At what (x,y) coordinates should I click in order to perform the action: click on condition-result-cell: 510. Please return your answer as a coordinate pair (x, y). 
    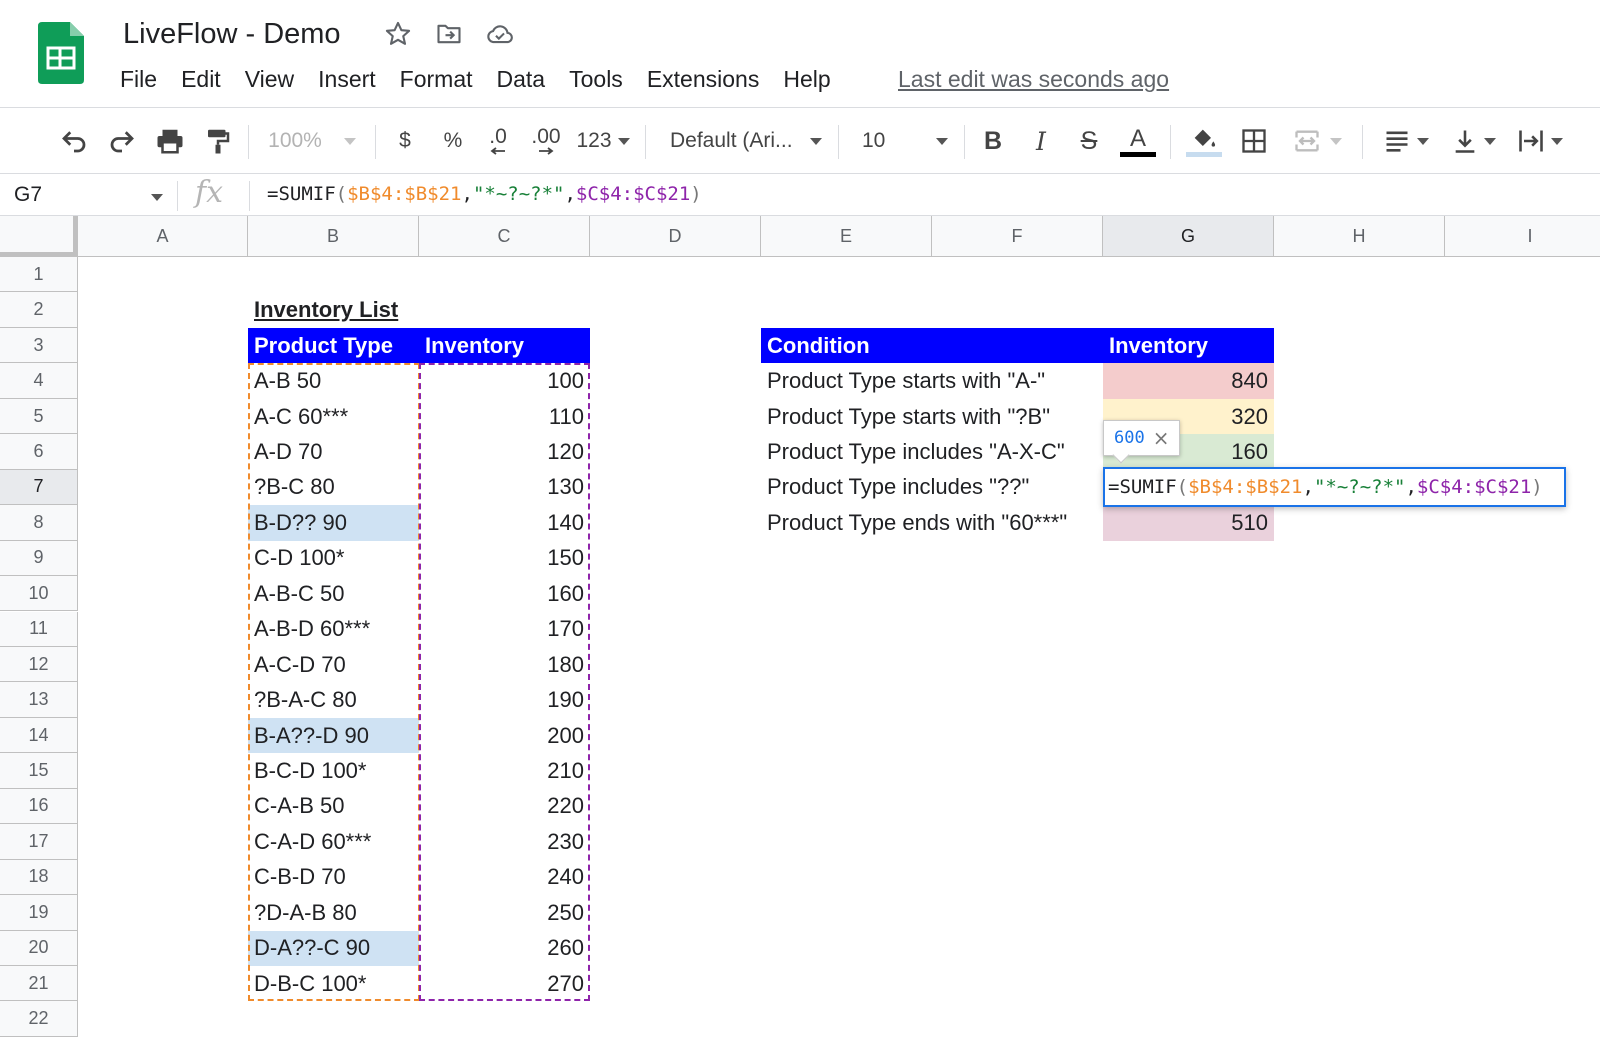
    Looking at the image, I should click on (1188, 523).